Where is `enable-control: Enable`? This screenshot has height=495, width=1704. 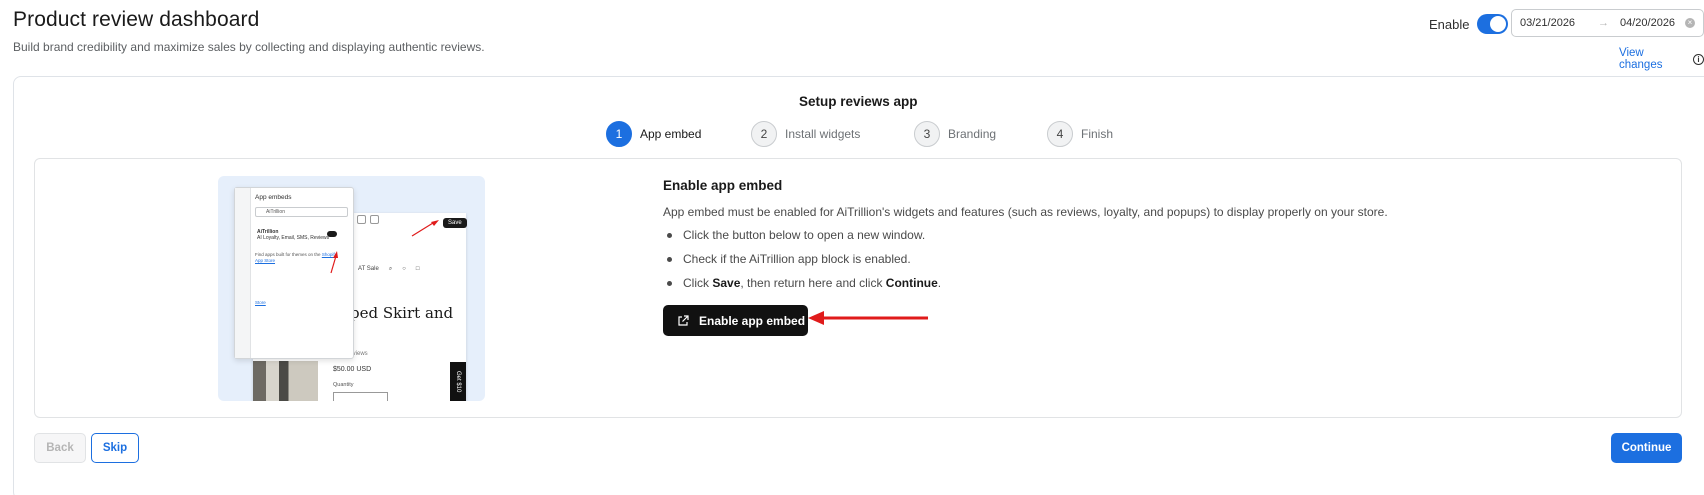 enable-control: Enable is located at coordinates (1469, 24).